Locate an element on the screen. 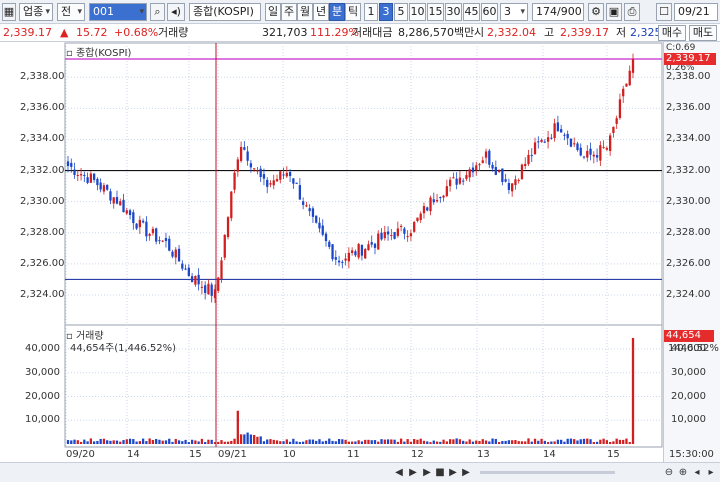 This screenshot has height=482, width=720. volume-y-tick: 30,000 is located at coordinates (688, 372).